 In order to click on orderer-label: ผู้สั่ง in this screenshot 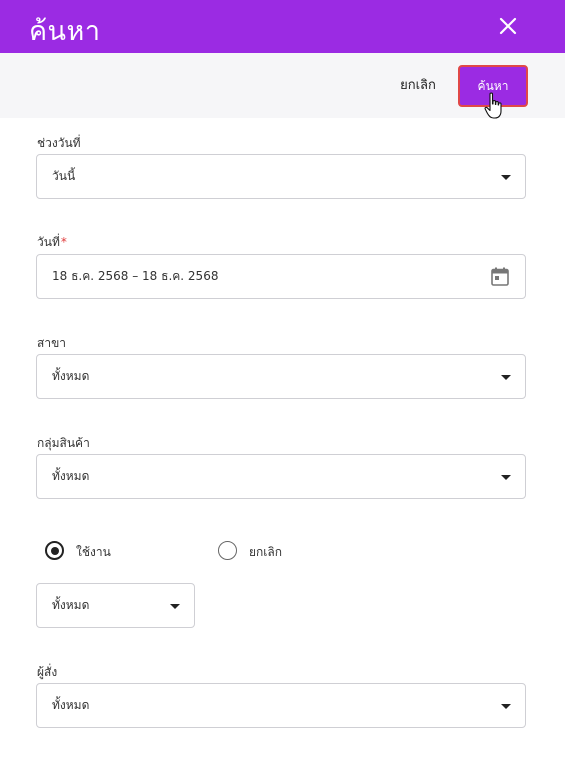, I will do `click(47, 672)`.